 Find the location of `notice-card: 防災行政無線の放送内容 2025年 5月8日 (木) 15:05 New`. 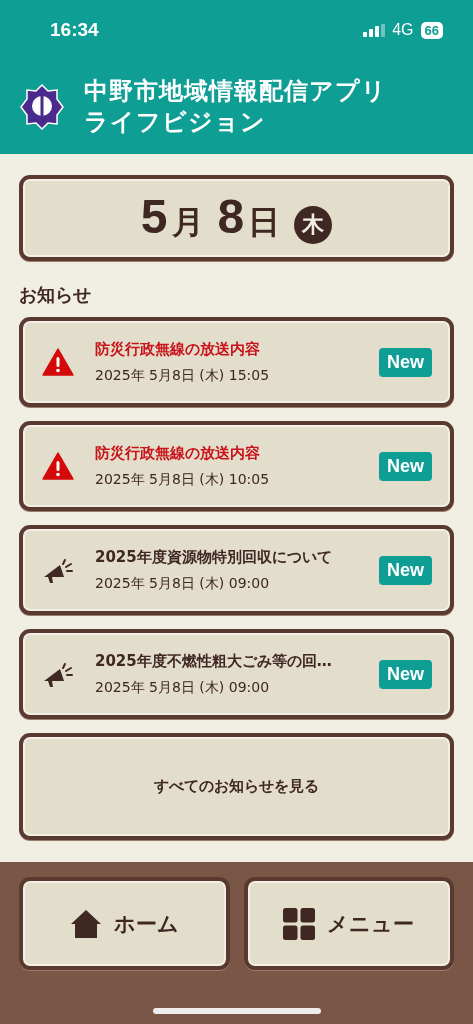

notice-card: 防災行政無線の放送内容 2025年 5月8日 (木) 15:05 New is located at coordinates (236, 362).